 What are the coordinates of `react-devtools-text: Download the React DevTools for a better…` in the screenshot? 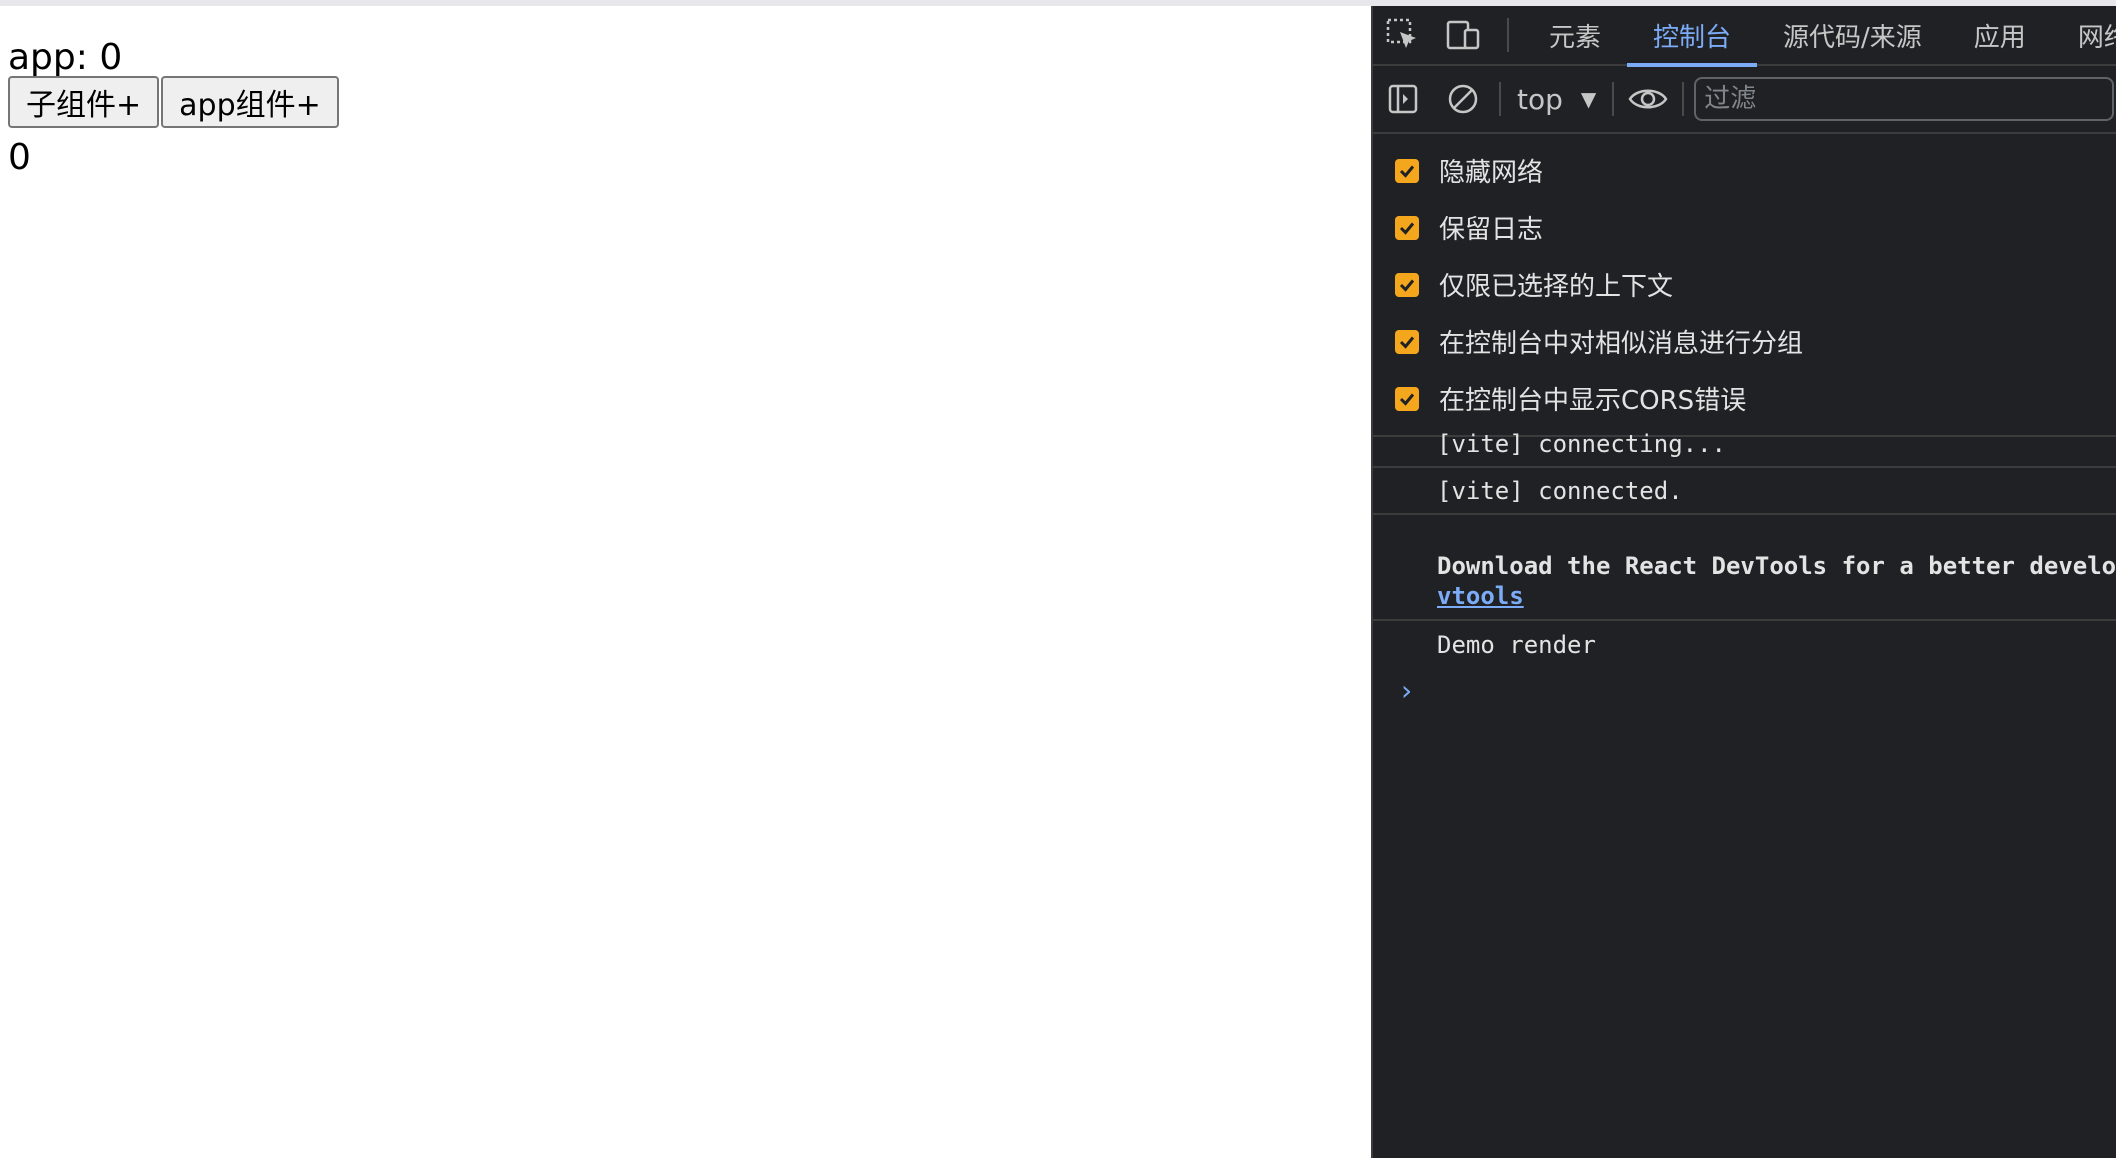 It's located at (1776, 566).